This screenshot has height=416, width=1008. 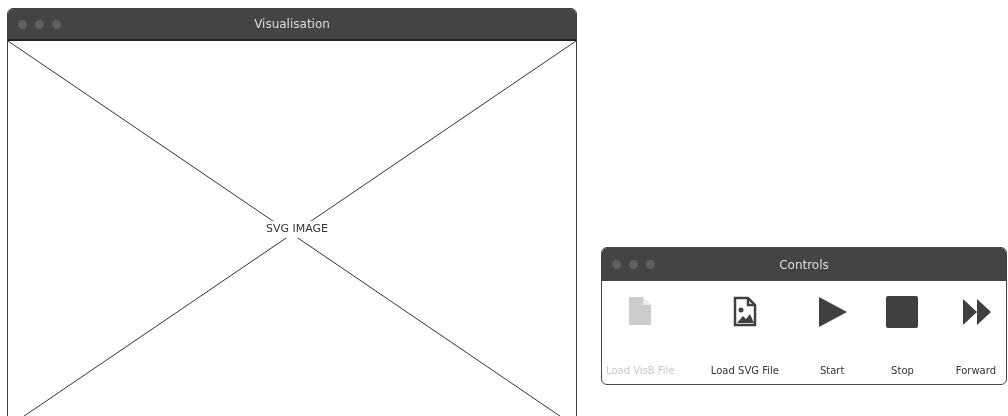 What do you see at coordinates (902, 332) in the screenshot?
I see `toolbar-button: Stop` at bounding box center [902, 332].